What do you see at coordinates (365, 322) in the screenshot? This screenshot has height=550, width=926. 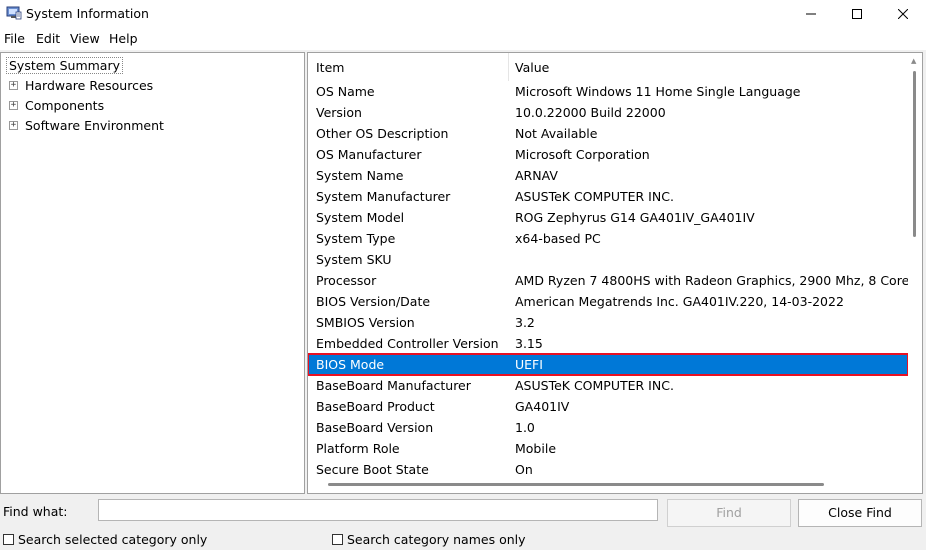 I see `cell-item: SMBIOS Version` at bounding box center [365, 322].